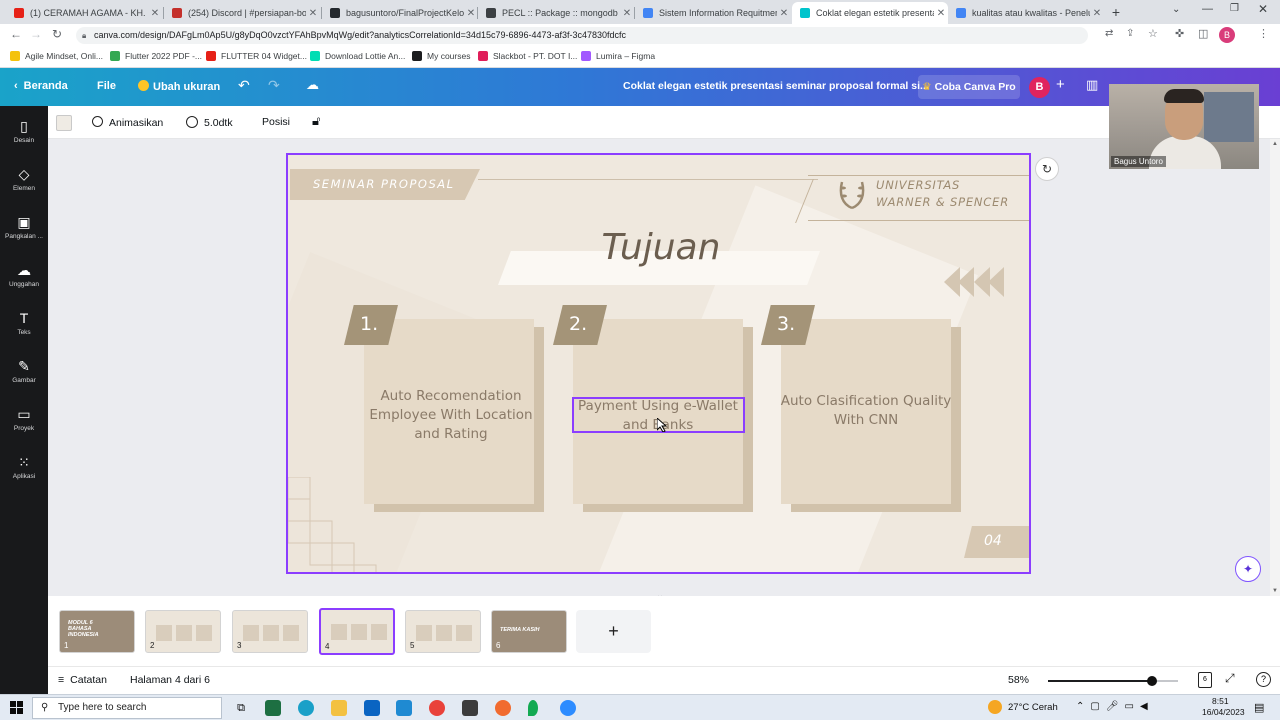 This screenshot has height=720, width=1280. What do you see at coordinates (613, 631) in the screenshot?
I see `add-page-button: +` at bounding box center [613, 631].